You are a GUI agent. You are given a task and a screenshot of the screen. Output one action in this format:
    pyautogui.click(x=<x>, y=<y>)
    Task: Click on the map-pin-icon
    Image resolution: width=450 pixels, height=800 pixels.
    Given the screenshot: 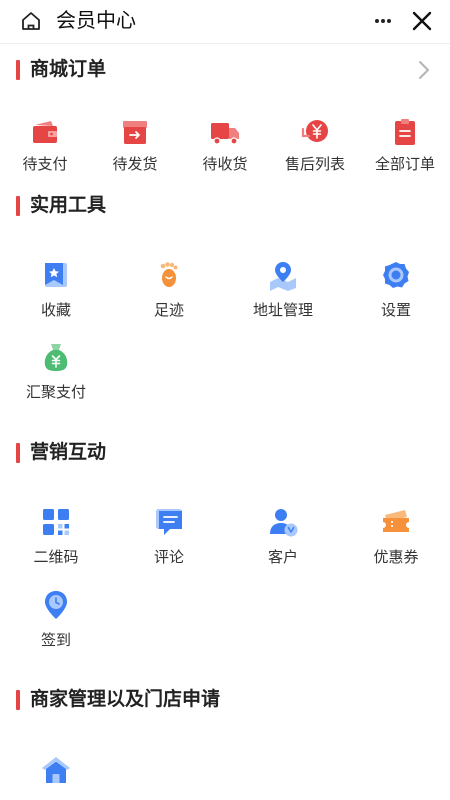 What is the action you would take?
    pyautogui.click(x=283, y=276)
    